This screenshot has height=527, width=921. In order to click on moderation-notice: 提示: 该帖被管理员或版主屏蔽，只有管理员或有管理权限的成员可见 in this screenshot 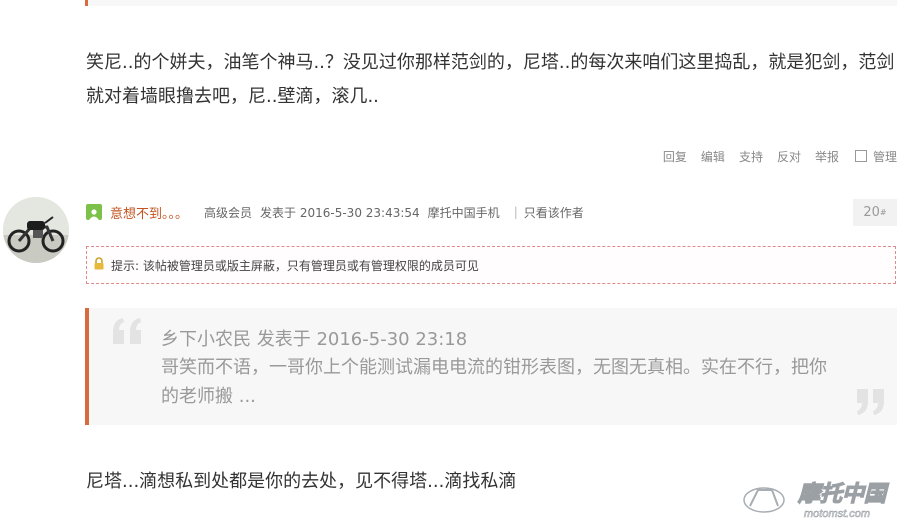, I will do `click(491, 265)`.